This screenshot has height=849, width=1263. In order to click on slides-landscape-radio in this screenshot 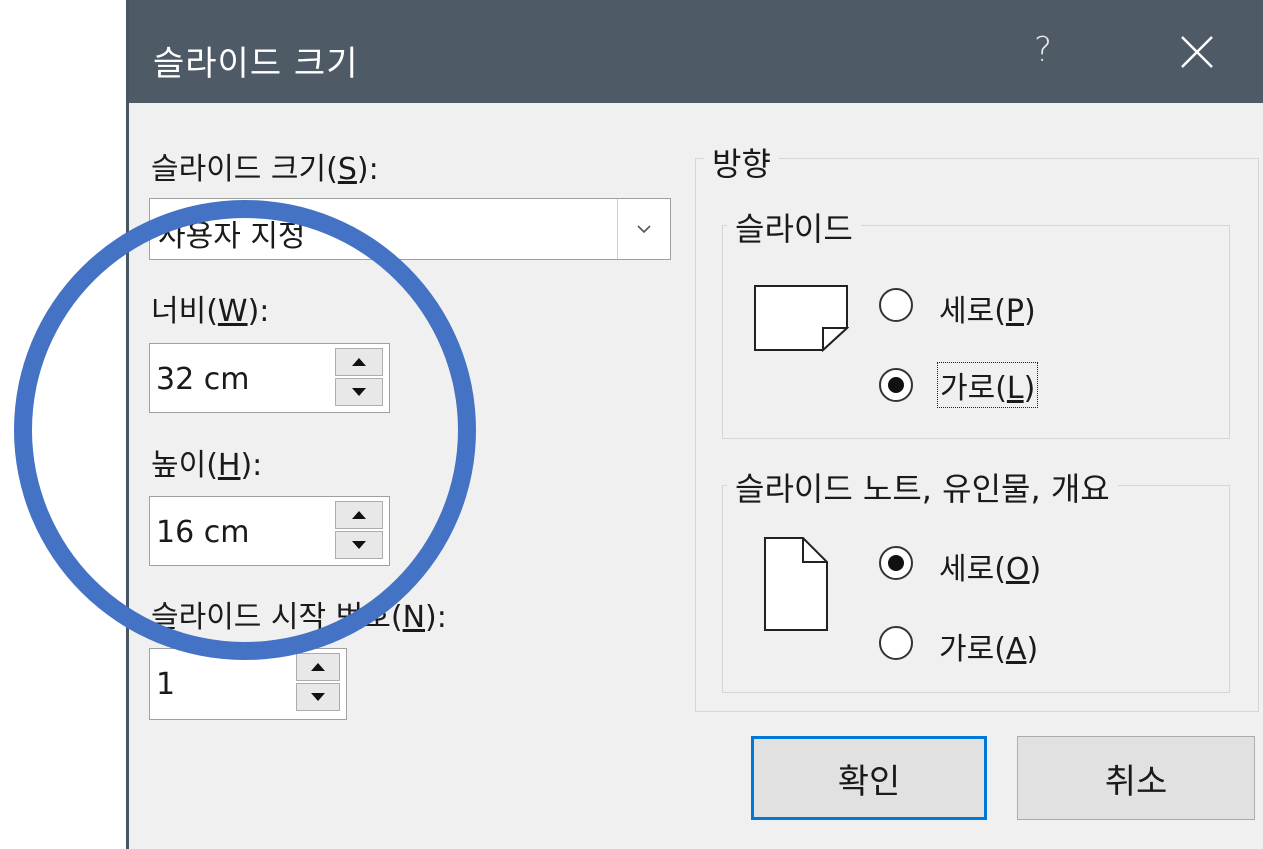, I will do `click(896, 385)`.